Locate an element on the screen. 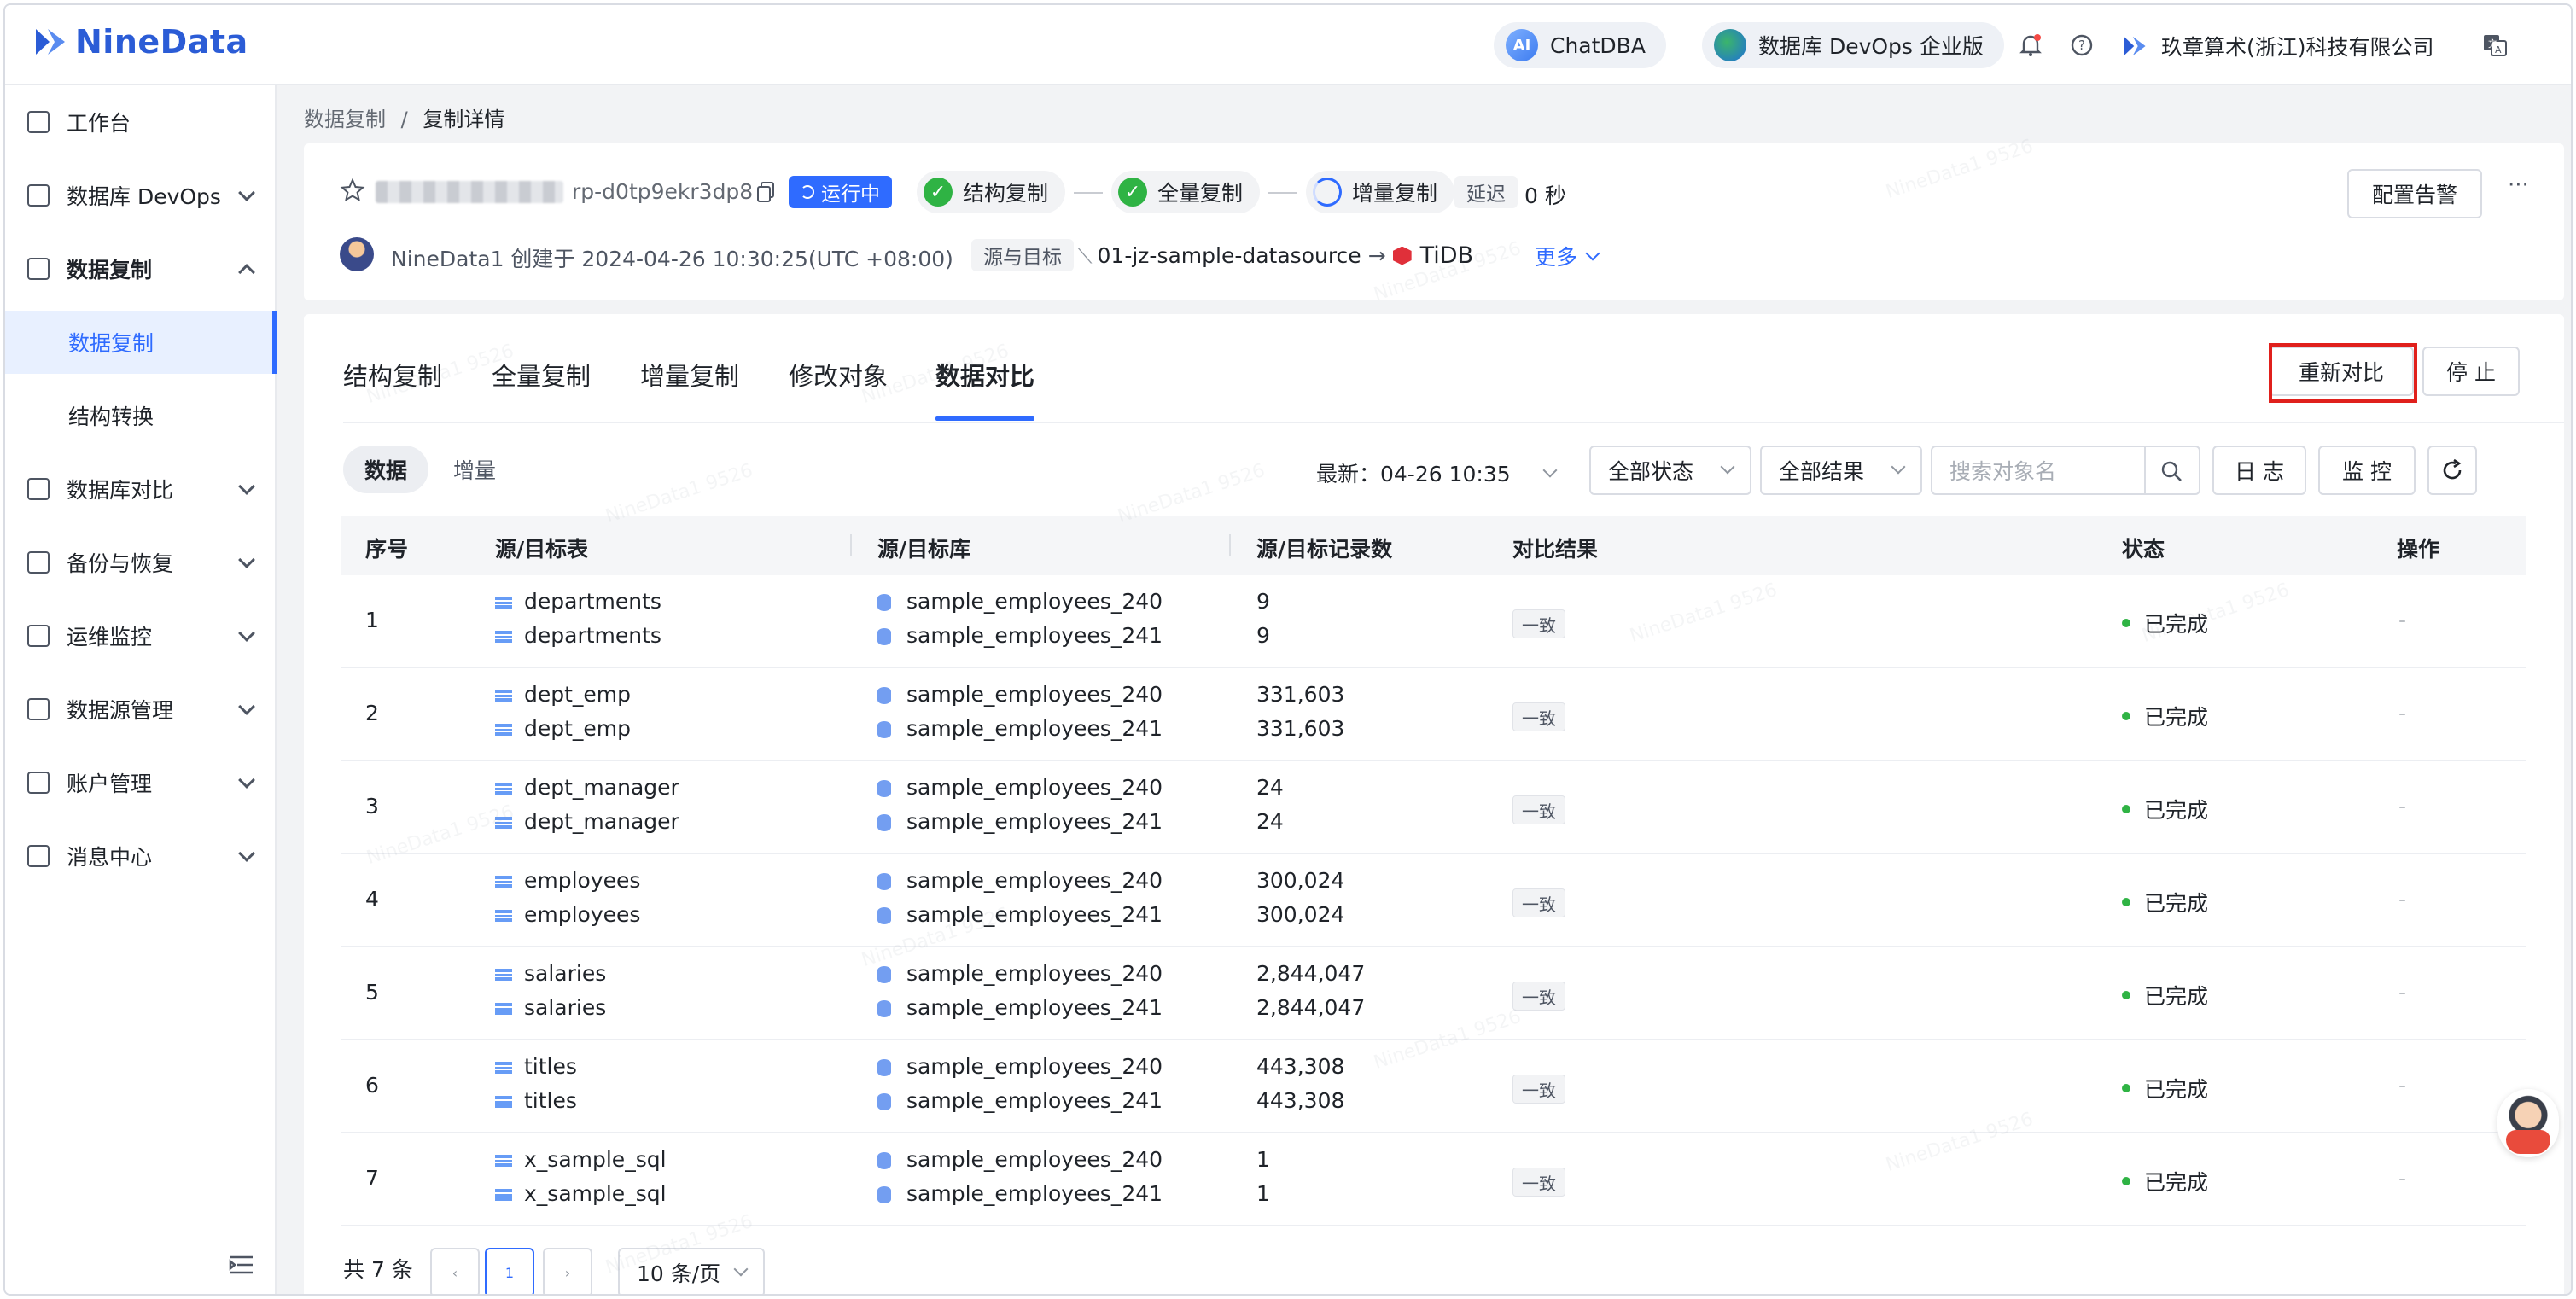  source-table-name: departments is located at coordinates (592, 601).